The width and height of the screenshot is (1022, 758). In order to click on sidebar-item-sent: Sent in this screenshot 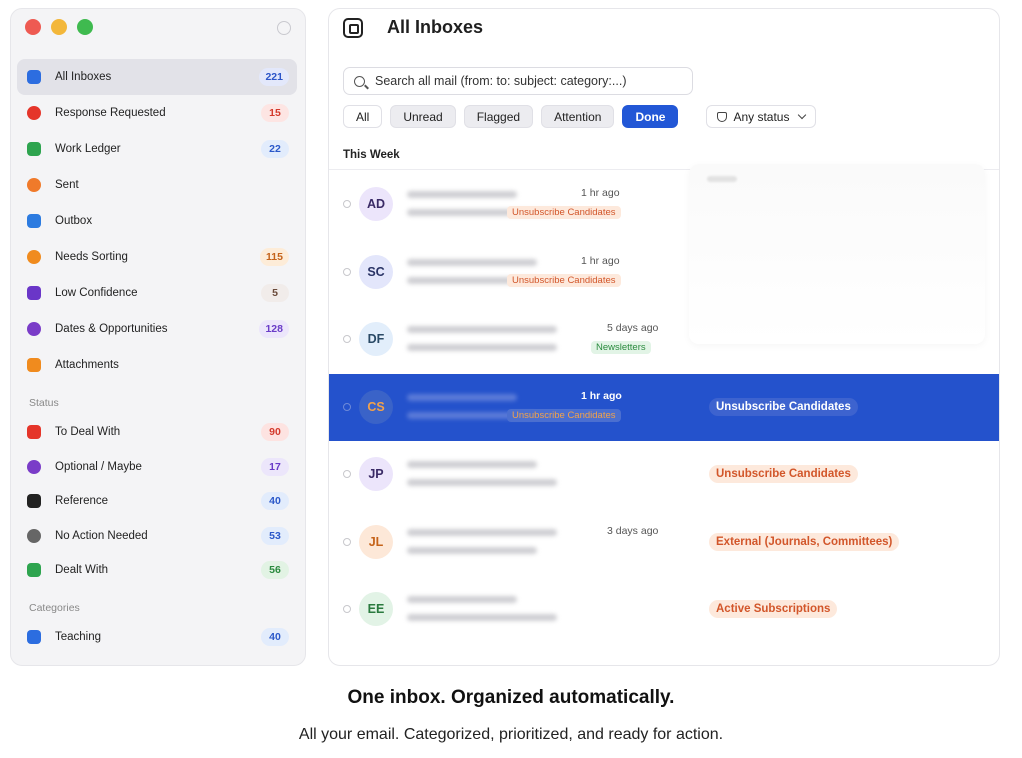, I will do `click(157, 185)`.